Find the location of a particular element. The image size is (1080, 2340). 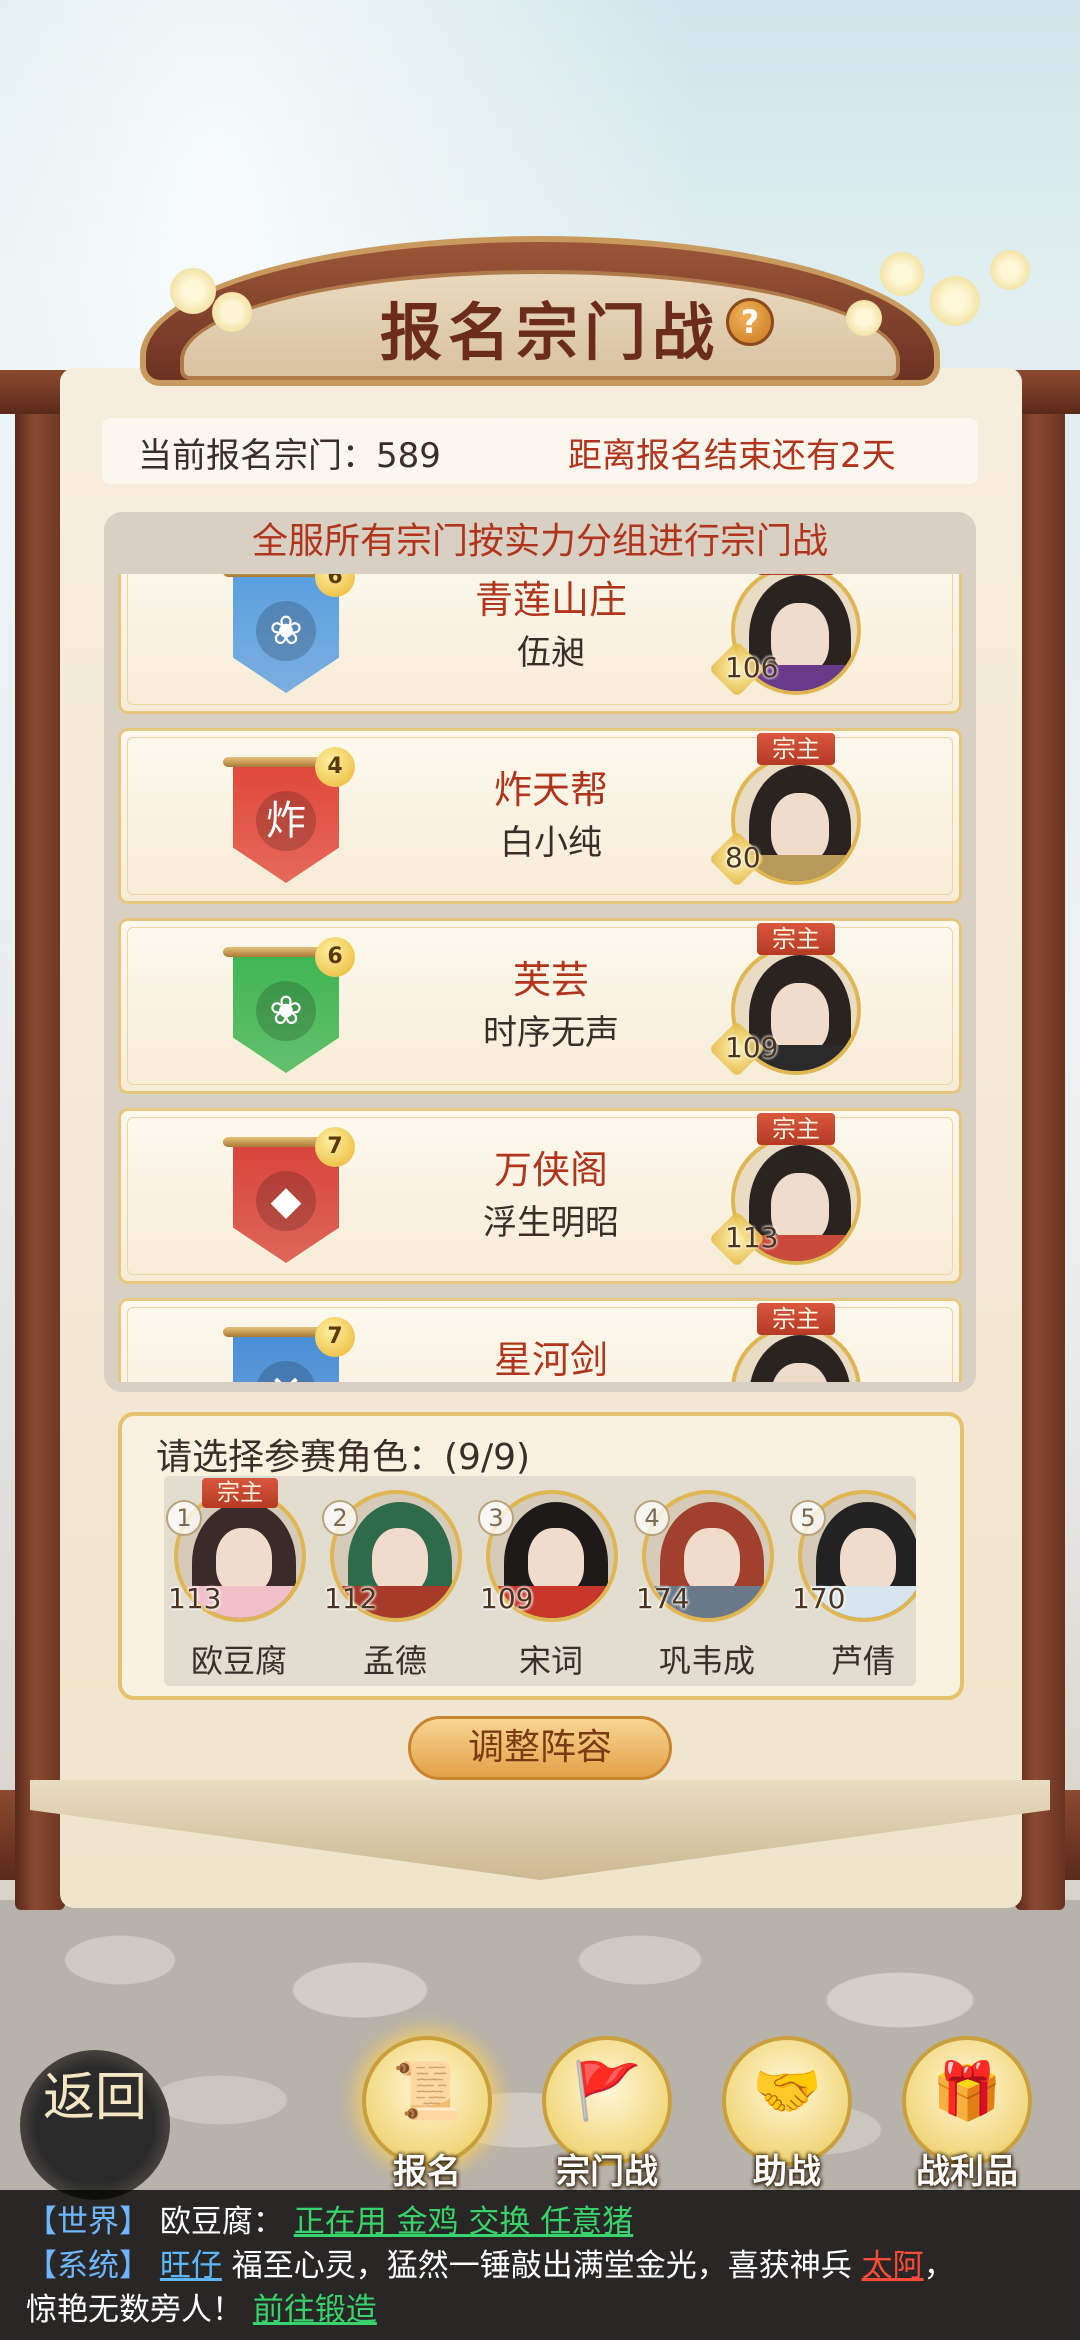

chat-item-link: 太阿 is located at coordinates (893, 2266).